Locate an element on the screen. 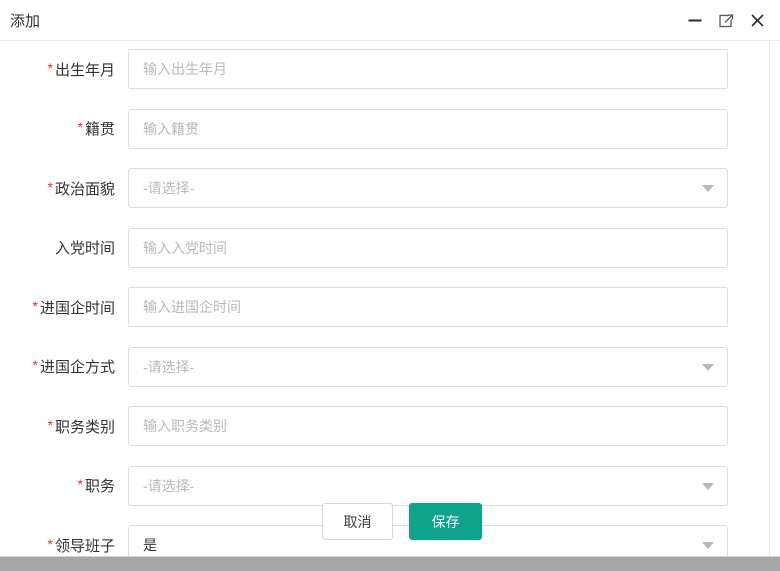 The height and width of the screenshot is (571, 780). field-label: * 政治面貌 is located at coordinates (81, 188).